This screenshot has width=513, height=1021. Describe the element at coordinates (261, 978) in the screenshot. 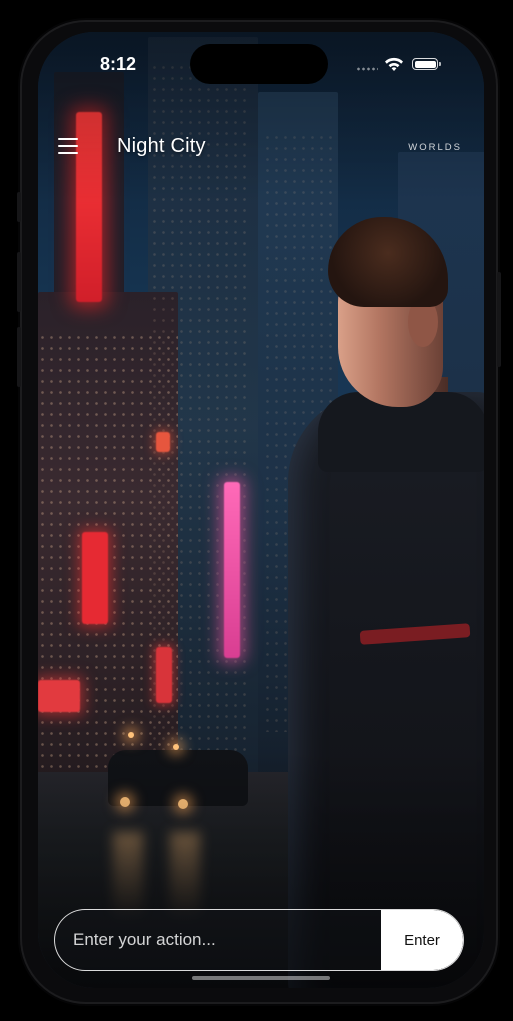

I see `home-indicator` at that location.